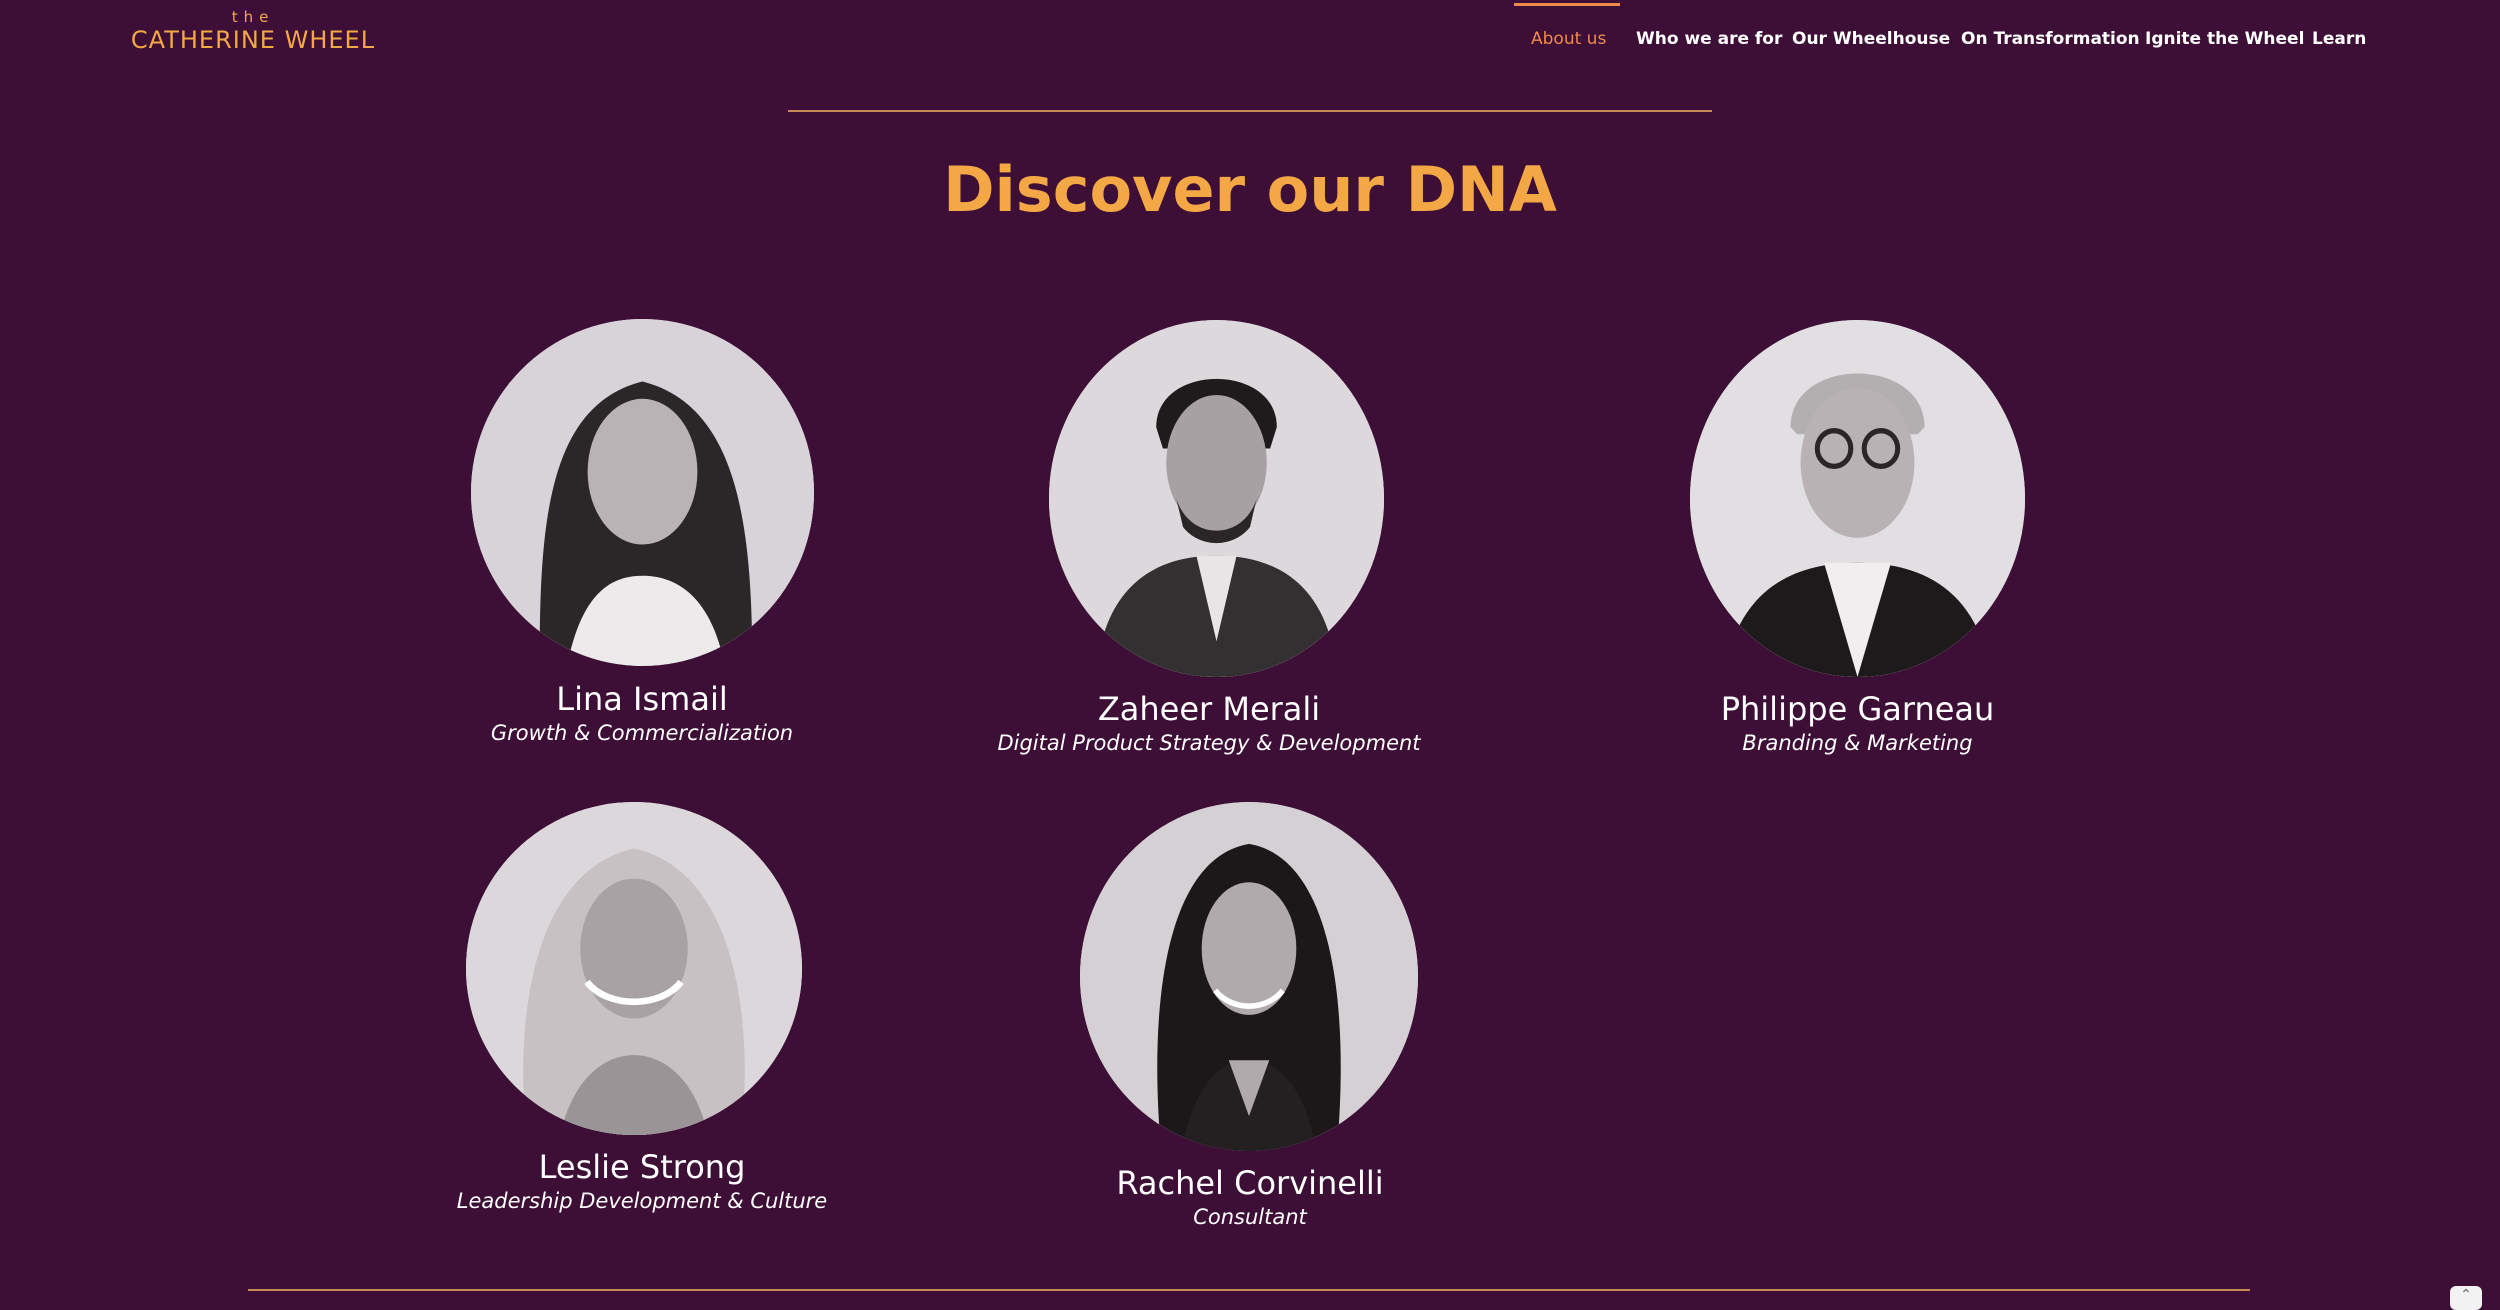  Describe the element at coordinates (2466, 1295) in the screenshot. I see `chevron-up-icon: ⌃` at that location.